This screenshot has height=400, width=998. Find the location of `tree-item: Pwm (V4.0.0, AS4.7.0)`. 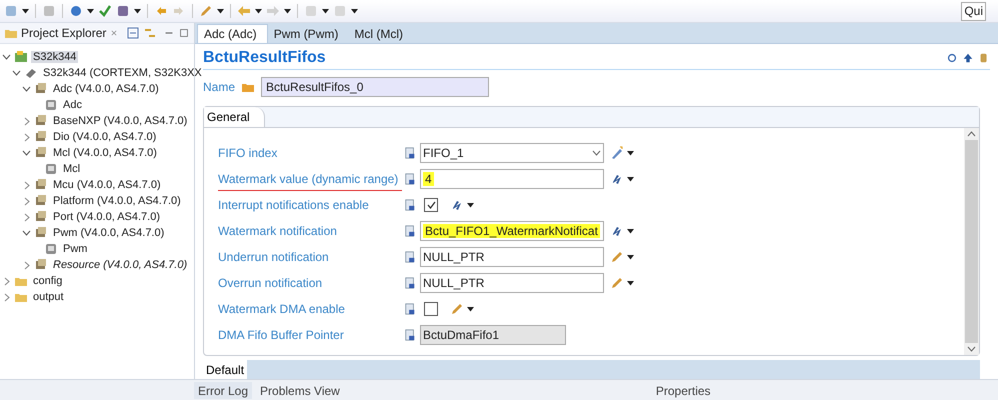

tree-item: Pwm (V4.0.0, AS4.7.0) is located at coordinates (108, 233).